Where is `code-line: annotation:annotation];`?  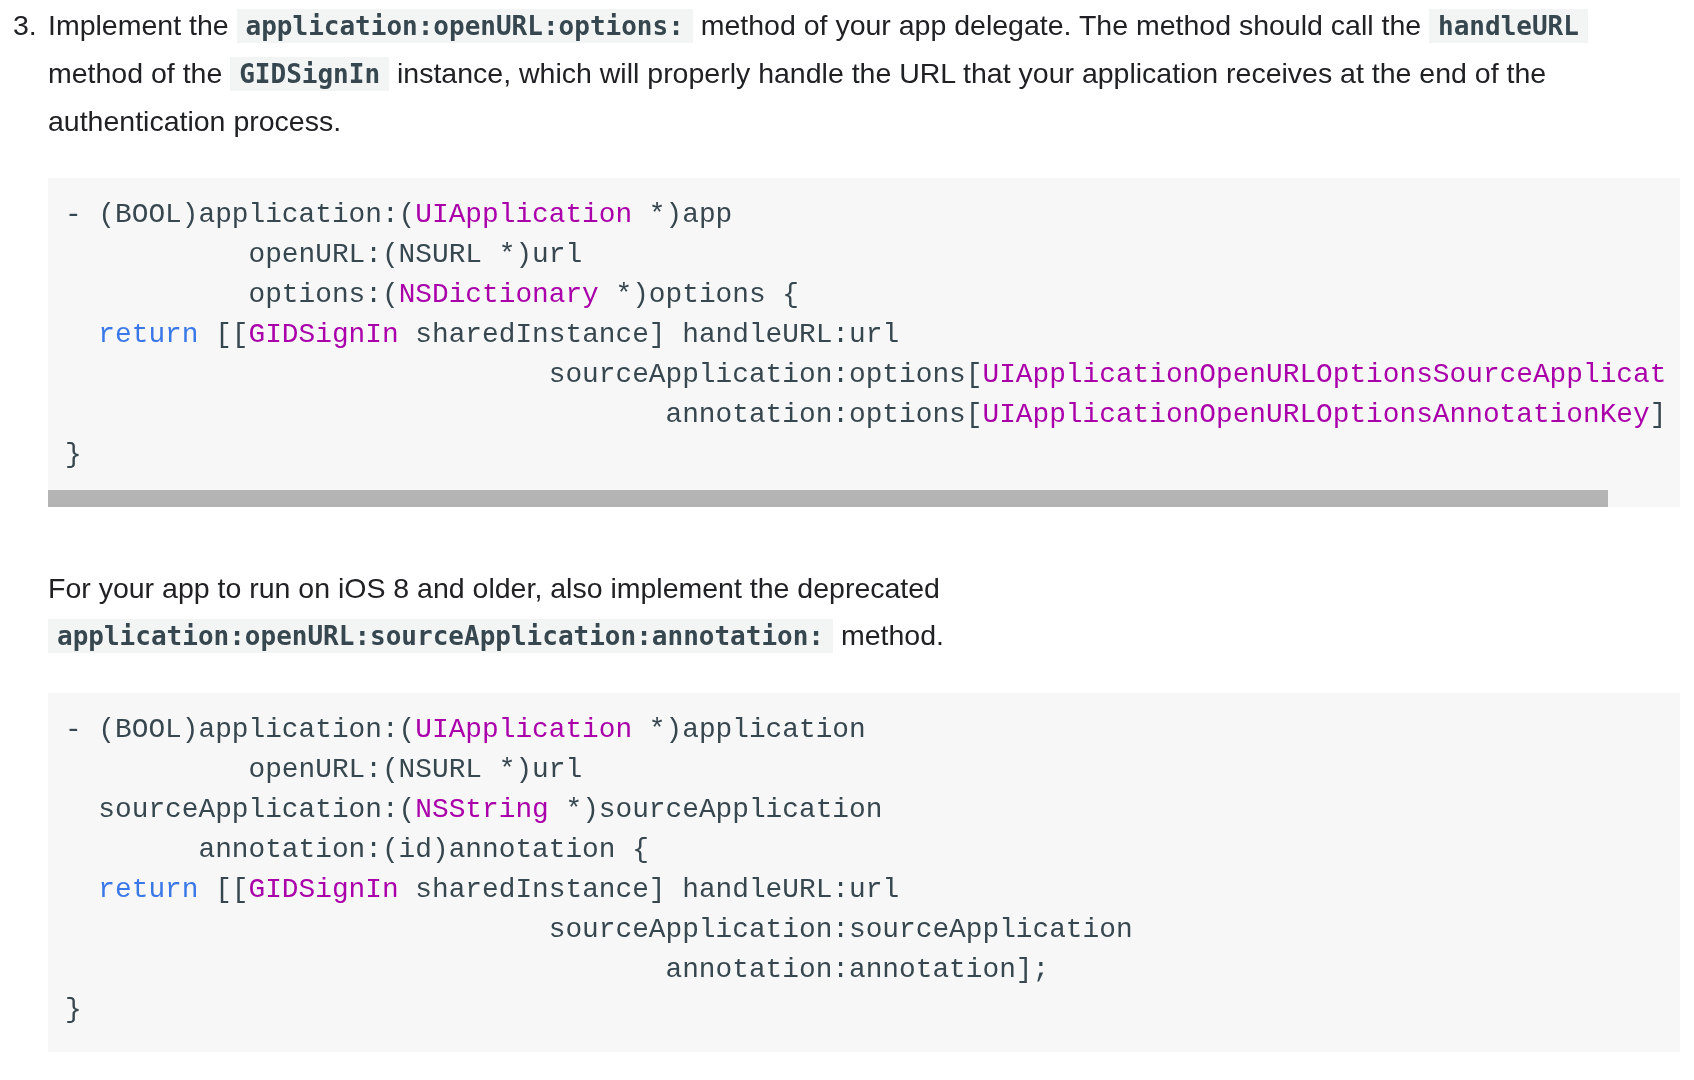
code-line: annotation:annotation]; is located at coordinates (857, 970).